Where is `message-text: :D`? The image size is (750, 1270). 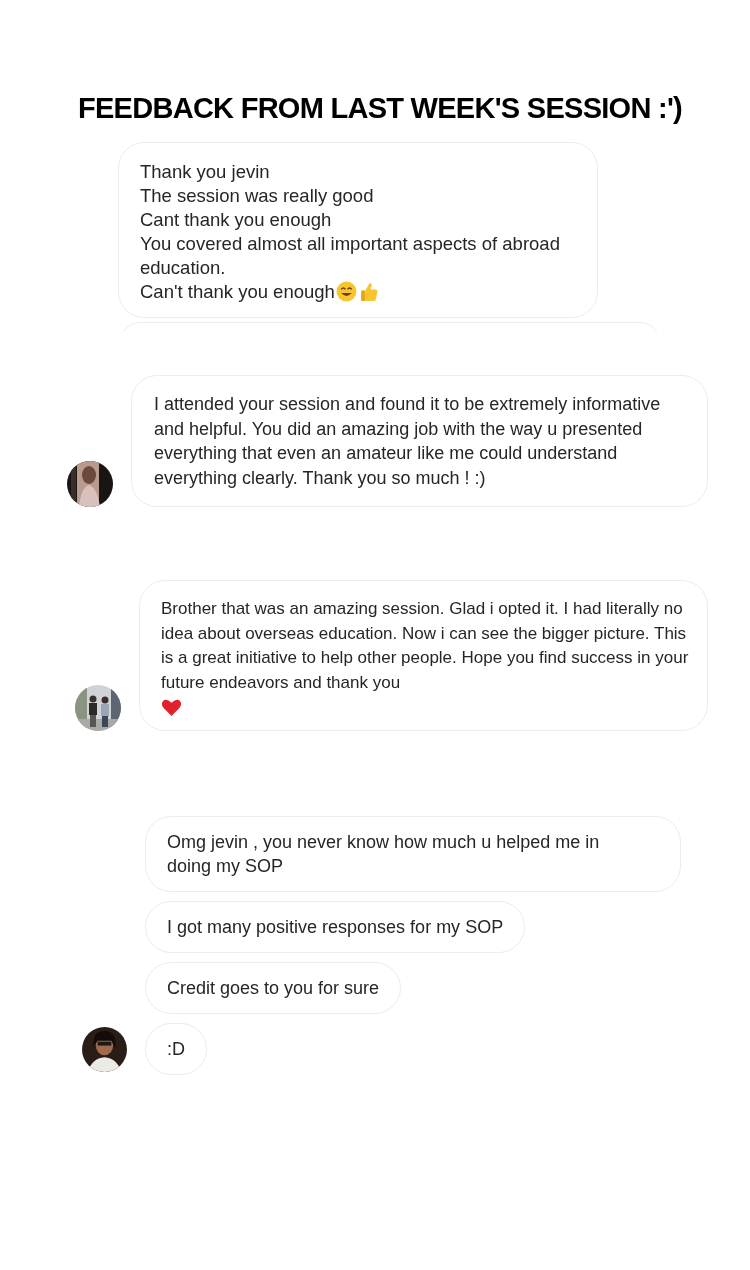 message-text: :D is located at coordinates (176, 1049).